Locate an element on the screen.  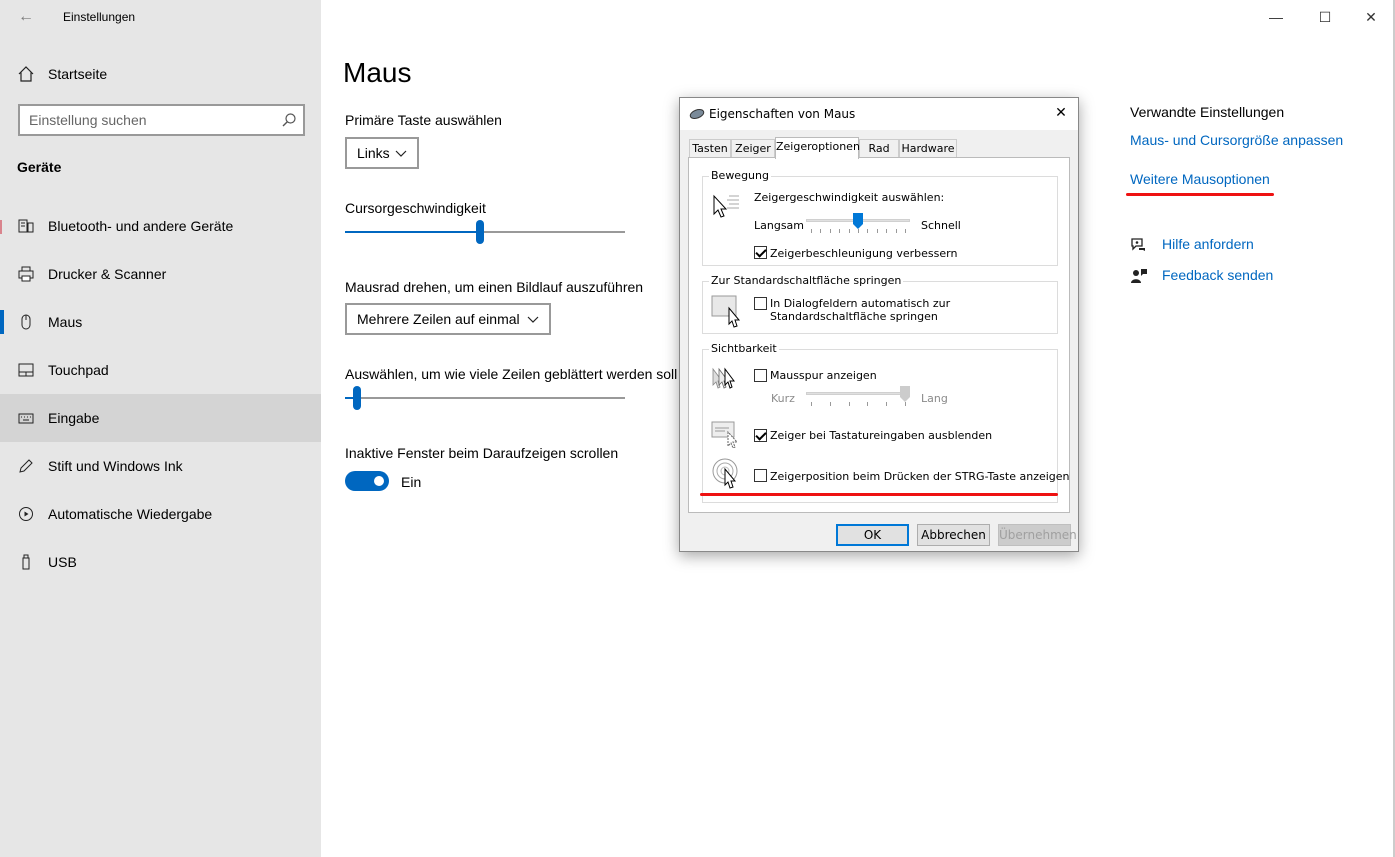
get-help-row: Hilfe anfordern is located at coordinates (1250, 245).